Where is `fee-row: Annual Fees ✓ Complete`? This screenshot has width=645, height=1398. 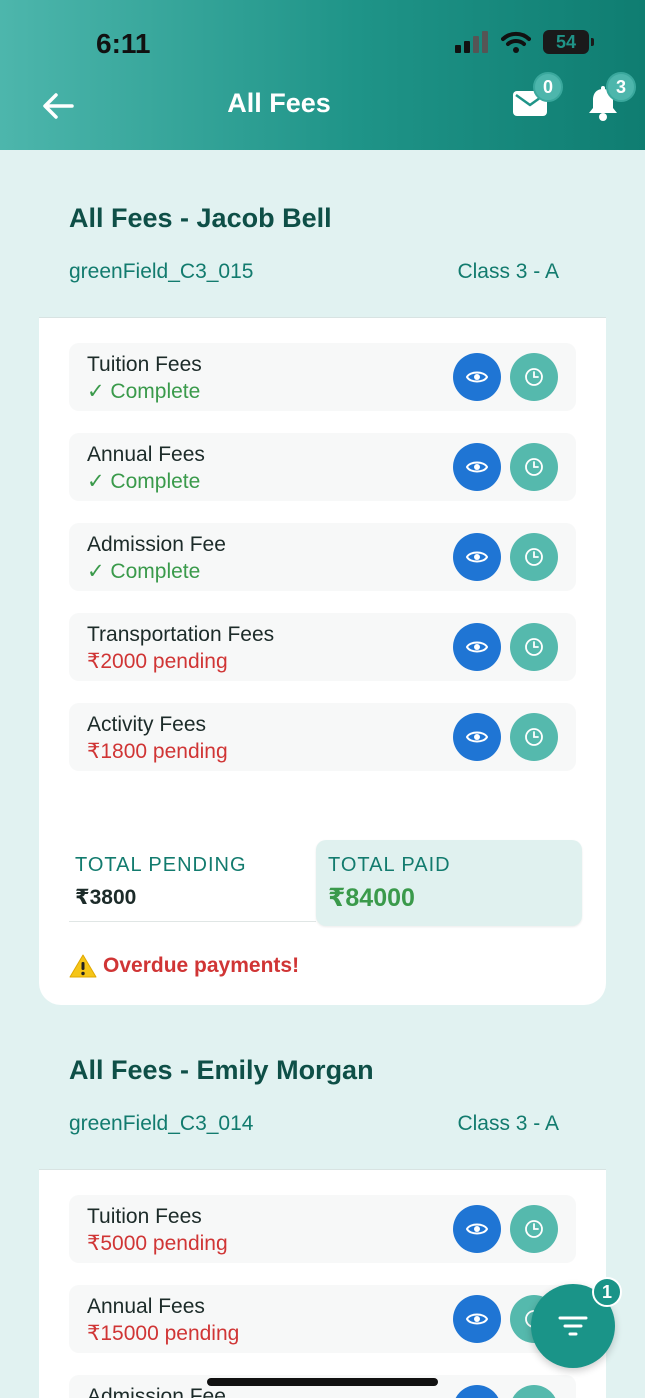 fee-row: Annual Fees ✓ Complete is located at coordinates (322, 467).